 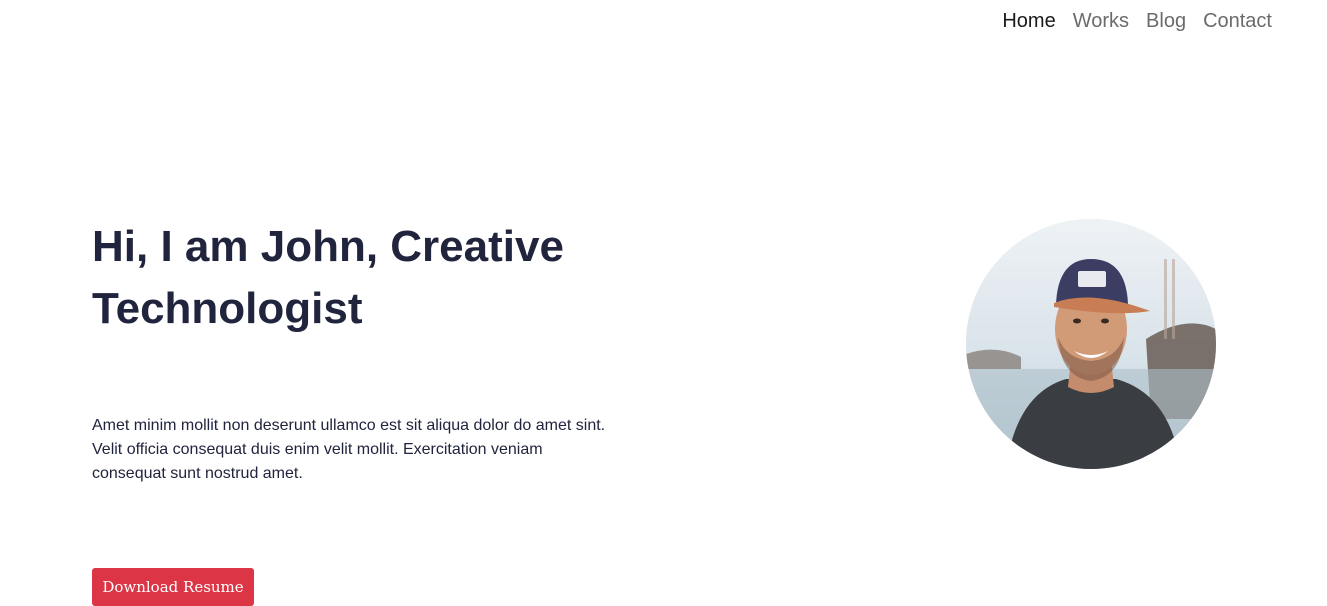 What do you see at coordinates (1237, 21) in the screenshot?
I see `nav-contact: Contact` at bounding box center [1237, 21].